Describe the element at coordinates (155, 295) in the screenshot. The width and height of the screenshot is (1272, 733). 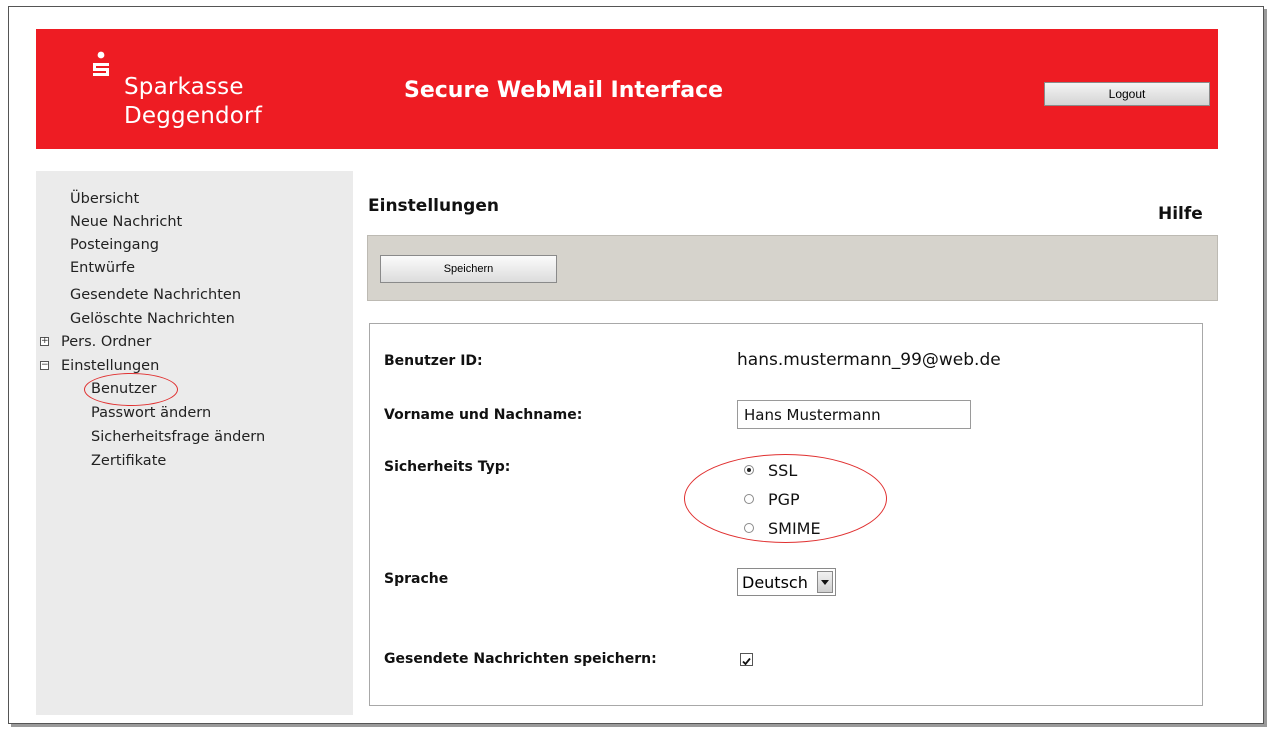
I see `sidebar-item-gesendete: Gesendete Nachrichten` at that location.